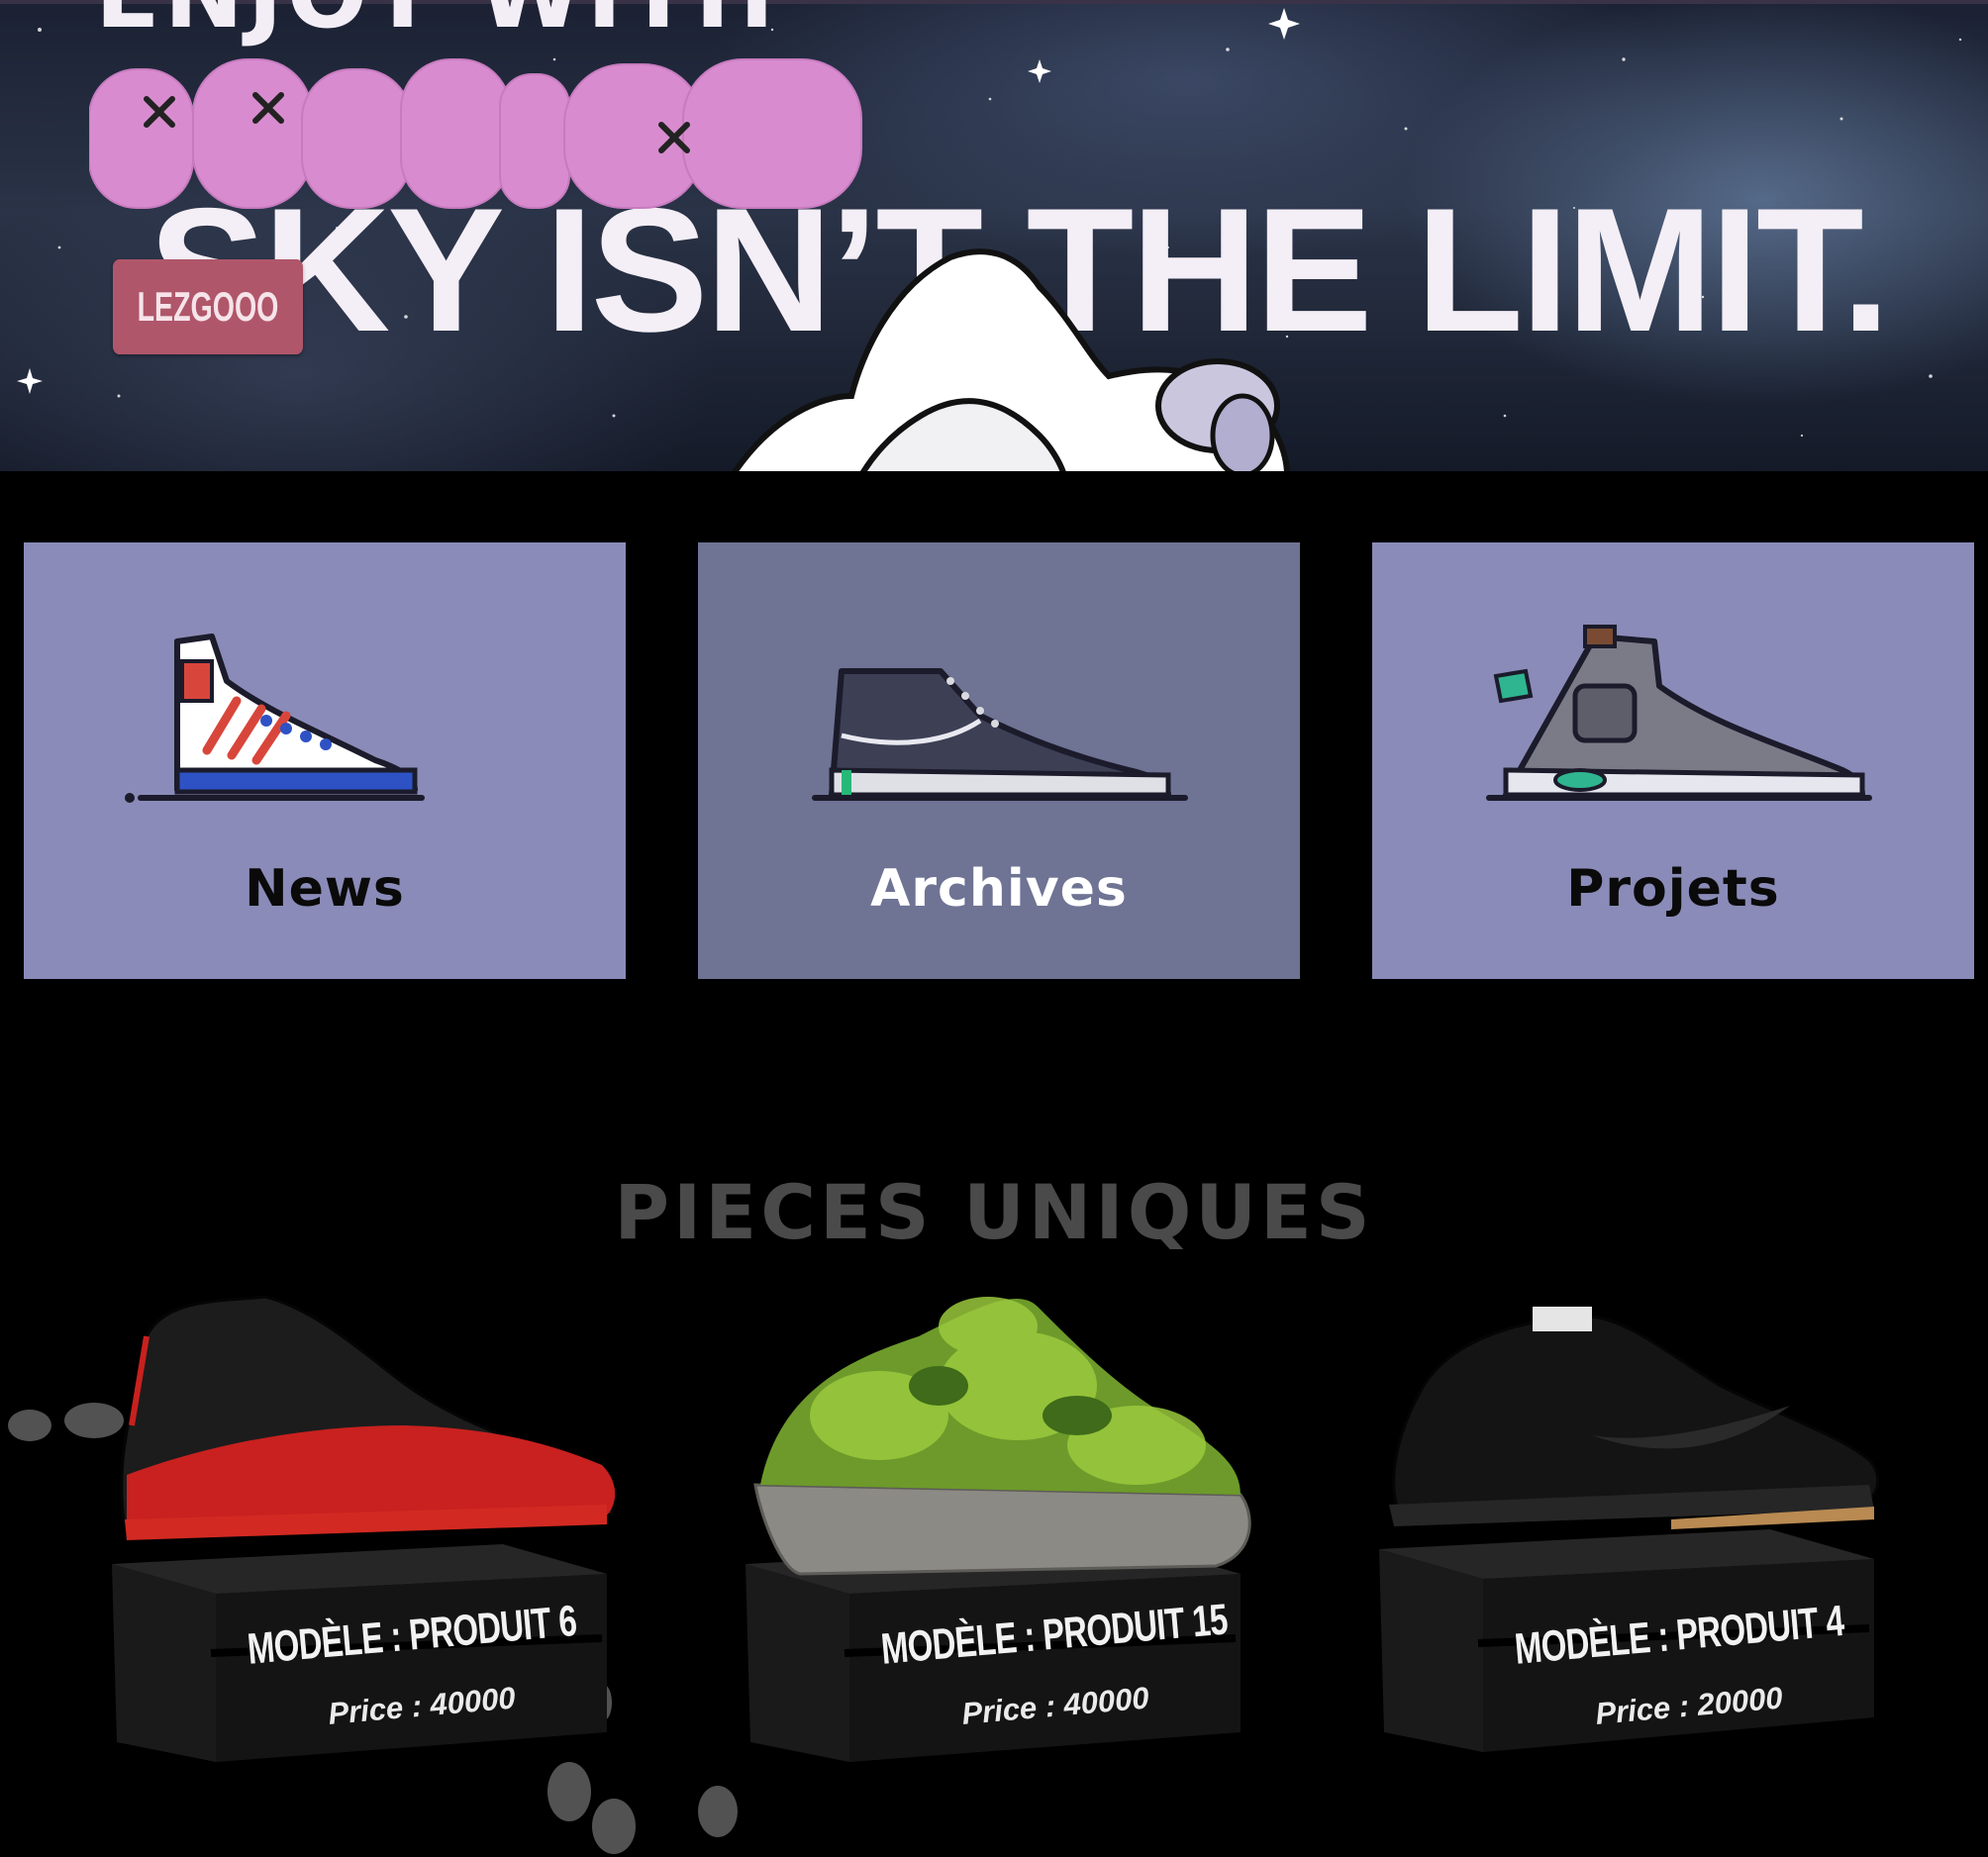 The height and width of the screenshot is (1857, 1988). I want to click on astronaut-figure, so click(1011, 359).